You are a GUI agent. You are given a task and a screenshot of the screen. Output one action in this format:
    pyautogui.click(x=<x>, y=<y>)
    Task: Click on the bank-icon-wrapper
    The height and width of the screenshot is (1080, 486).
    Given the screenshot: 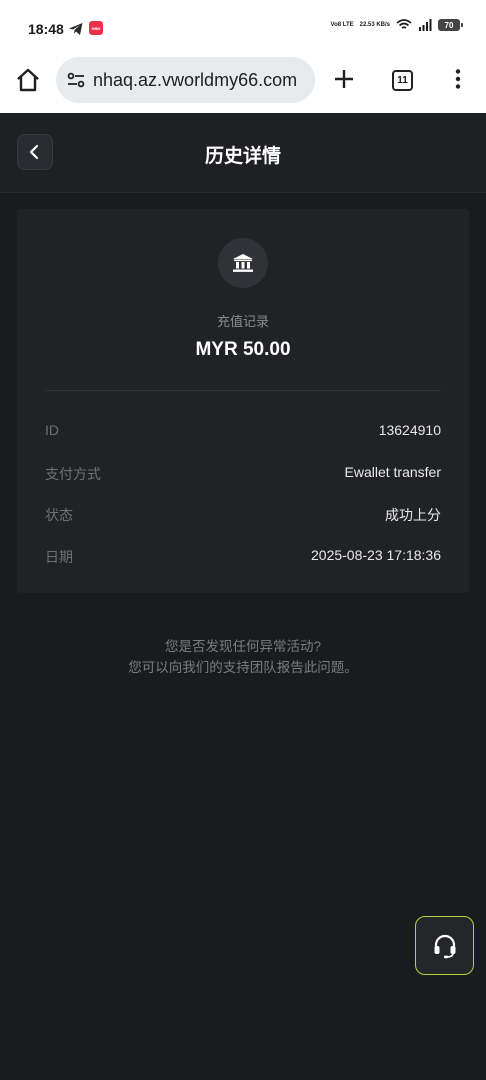 What is the action you would take?
    pyautogui.click(x=243, y=263)
    